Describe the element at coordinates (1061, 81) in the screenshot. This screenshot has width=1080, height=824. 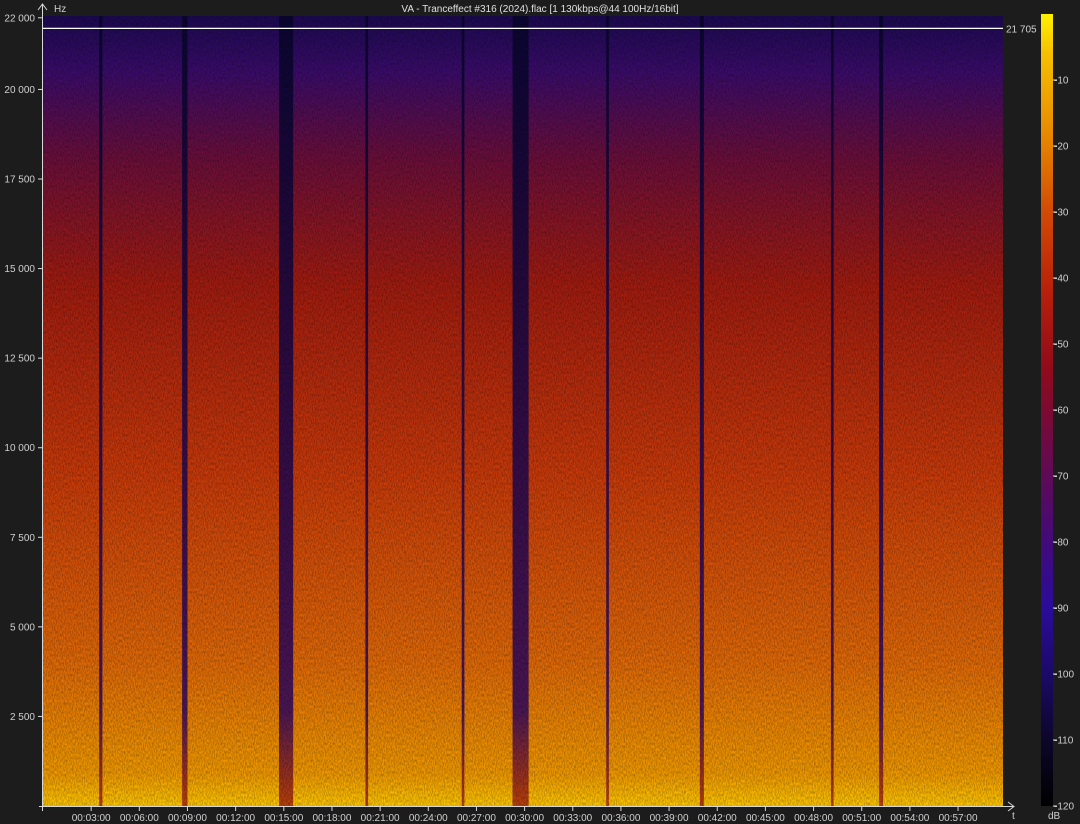
I see `colorbar-tick-label: -10` at that location.